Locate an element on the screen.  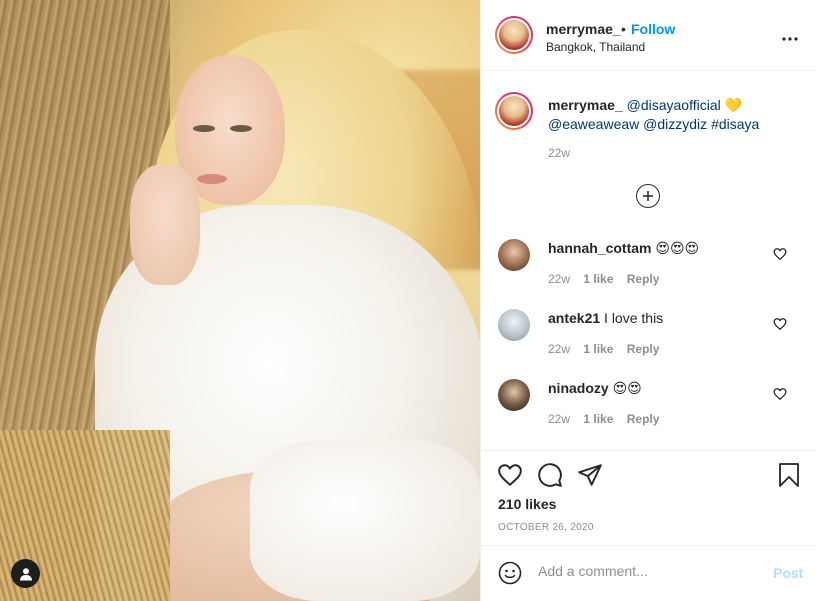
plus-circle-icon is located at coordinates (648, 196).